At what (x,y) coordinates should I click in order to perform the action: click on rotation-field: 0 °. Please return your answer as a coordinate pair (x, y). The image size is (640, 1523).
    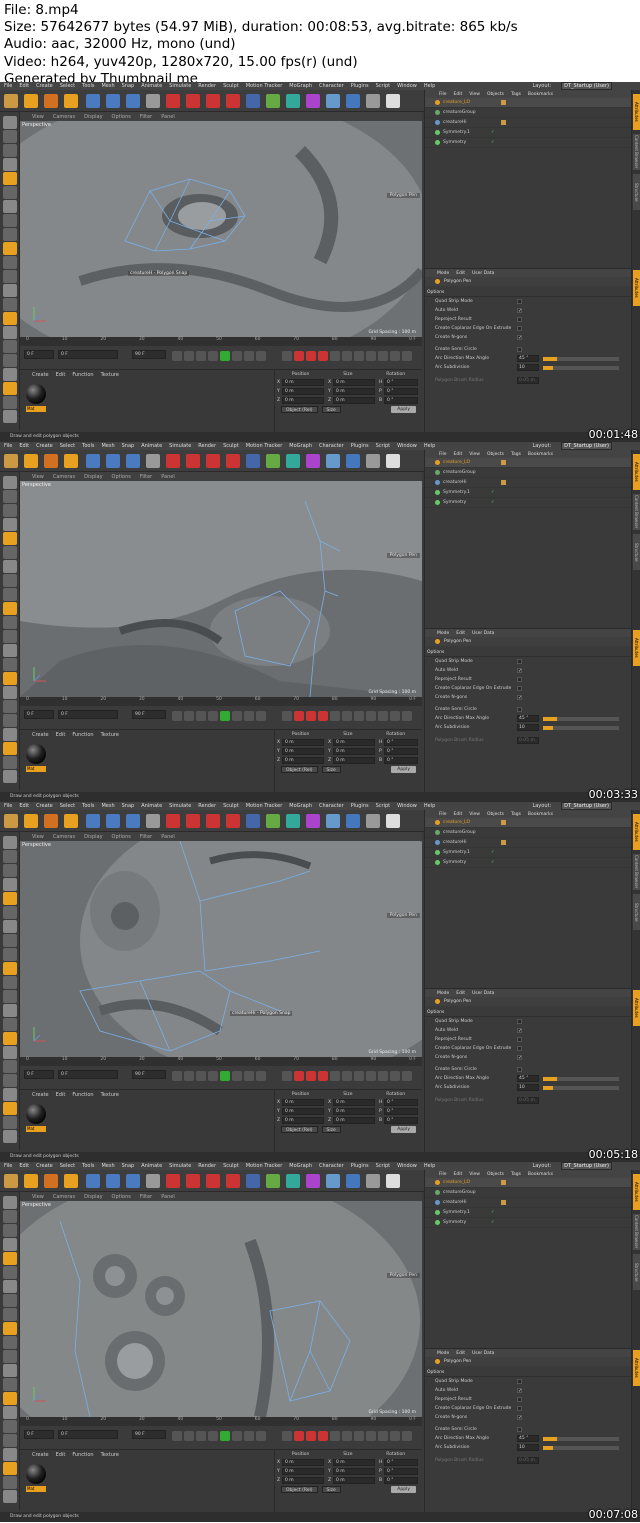
    Looking at the image, I should click on (401, 1462).